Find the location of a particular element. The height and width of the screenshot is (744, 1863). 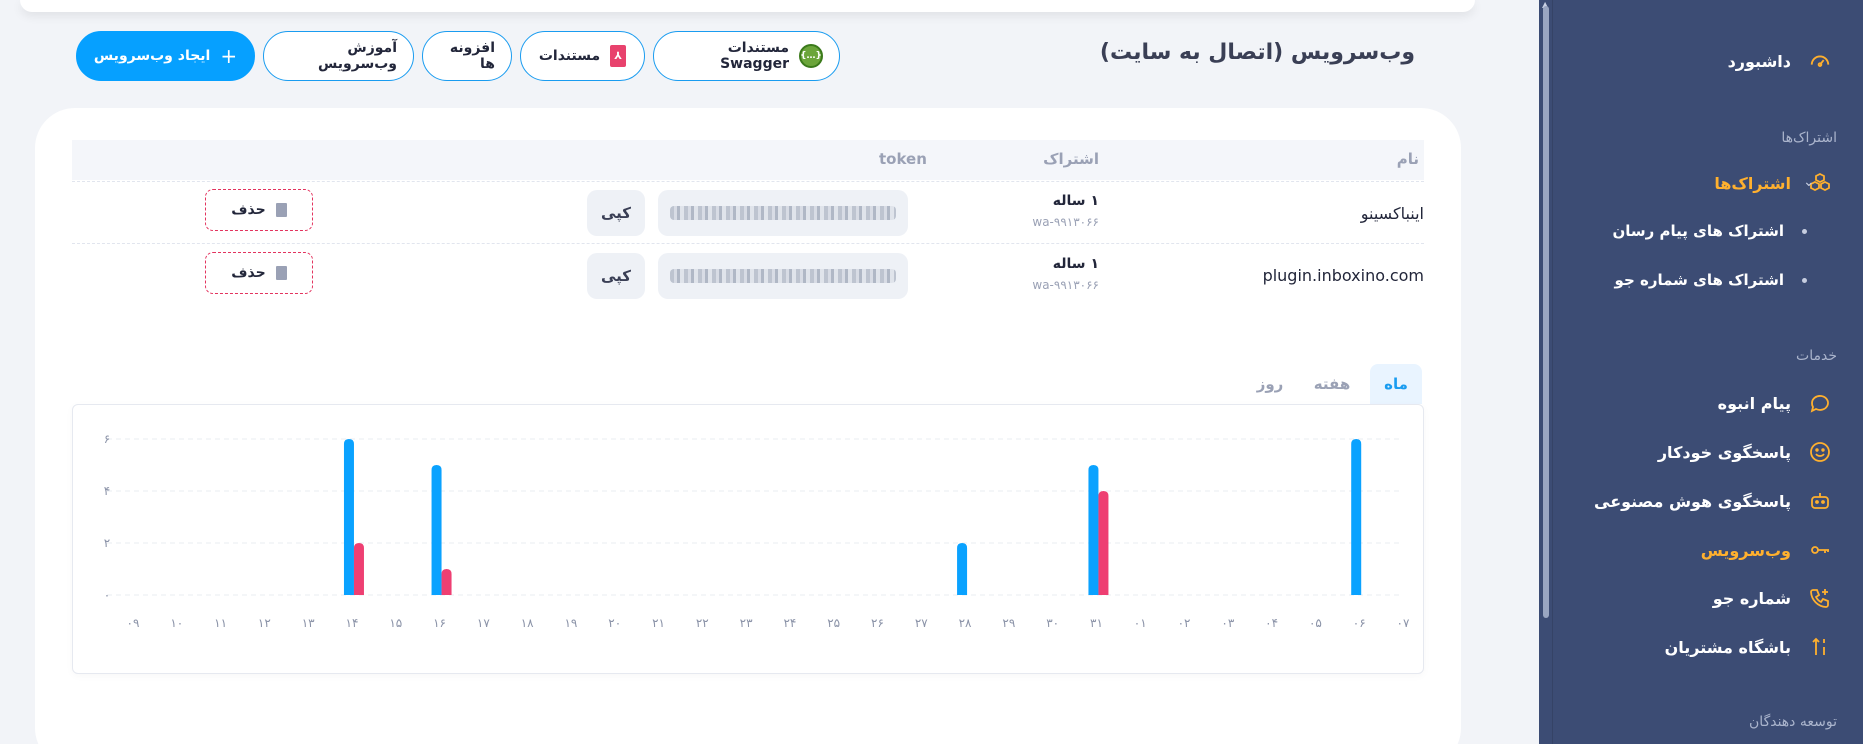

x-tick-label: ۲۴ is located at coordinates (789, 623).